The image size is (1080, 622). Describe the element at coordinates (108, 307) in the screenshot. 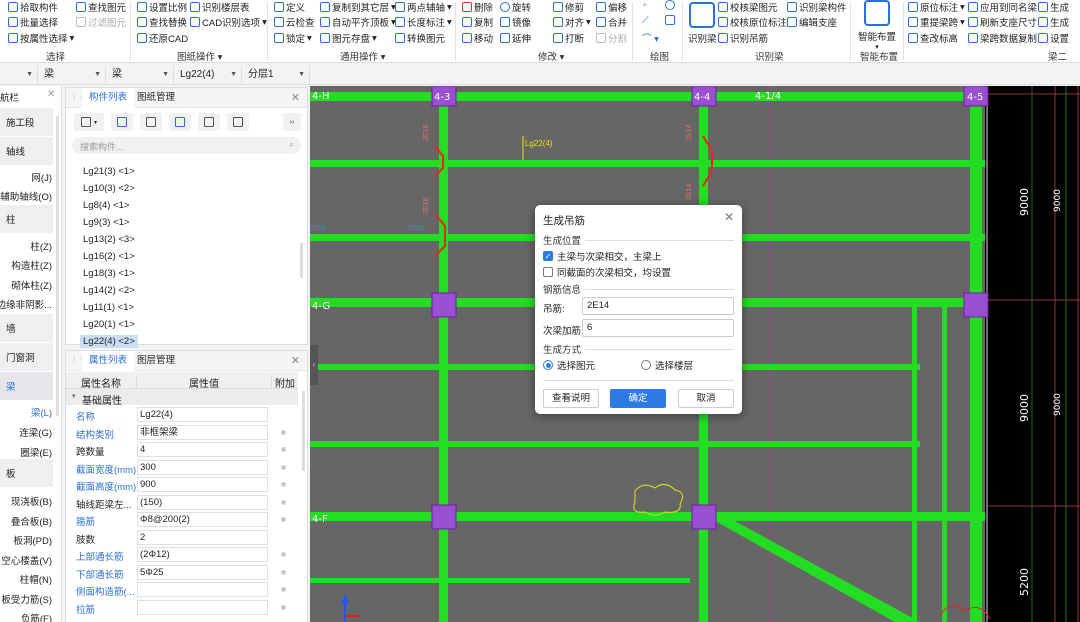

I see `component-list-item: Lg11(1) <1>` at that location.